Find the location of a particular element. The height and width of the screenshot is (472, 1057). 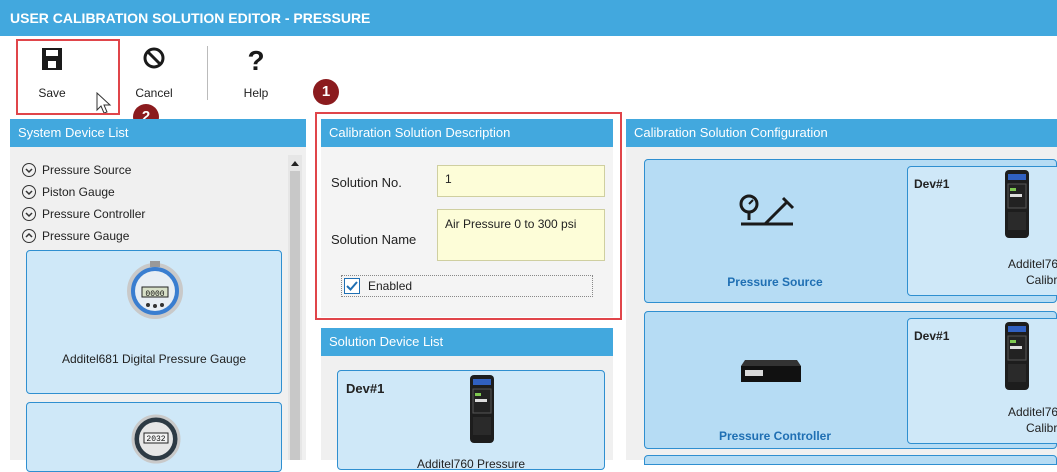

save-highlight-box is located at coordinates (68, 77).